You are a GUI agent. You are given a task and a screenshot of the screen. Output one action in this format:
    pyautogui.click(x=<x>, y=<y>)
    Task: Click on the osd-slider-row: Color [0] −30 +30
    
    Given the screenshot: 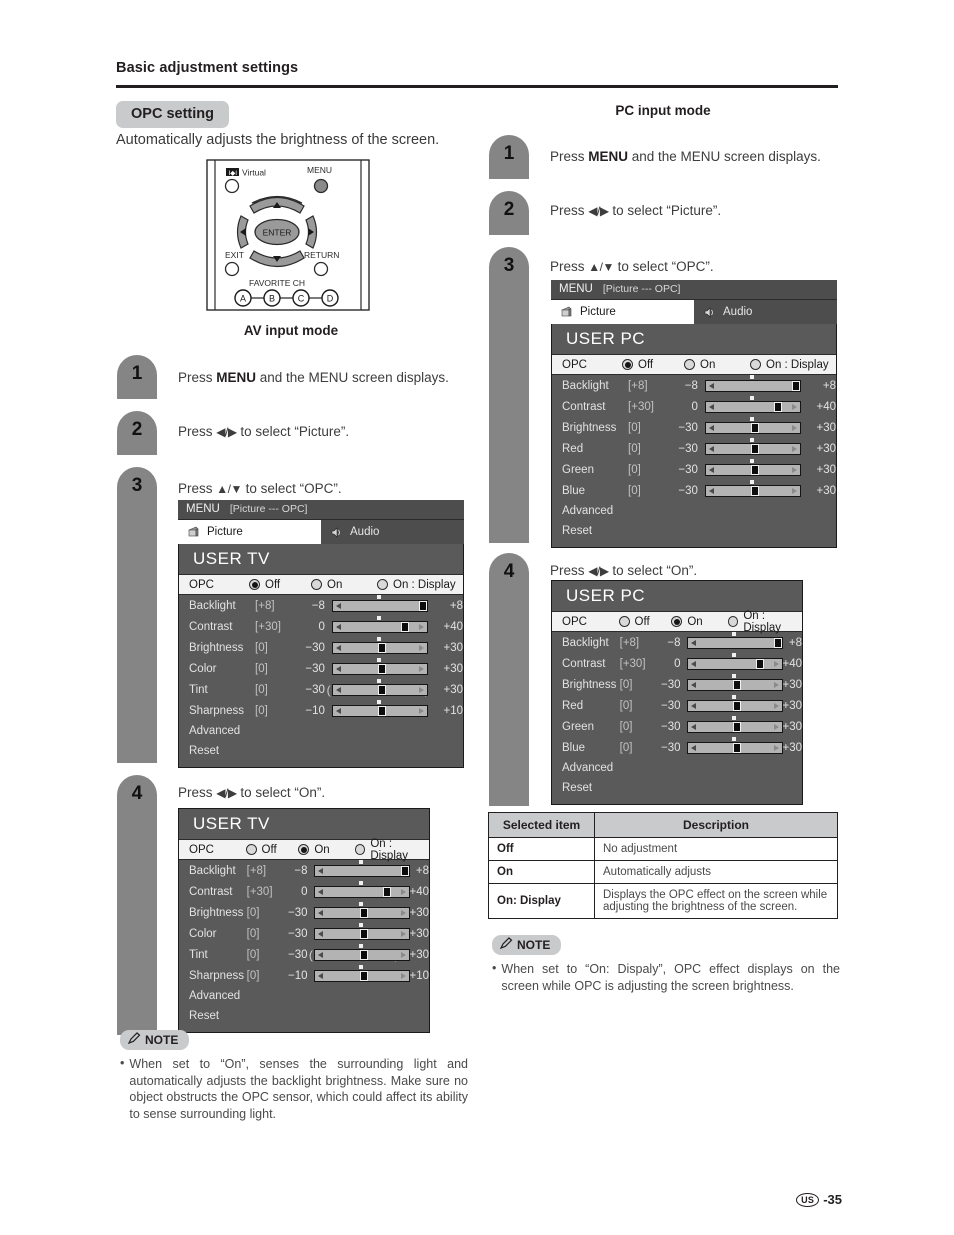 What is the action you would take?
    pyautogui.click(x=304, y=933)
    